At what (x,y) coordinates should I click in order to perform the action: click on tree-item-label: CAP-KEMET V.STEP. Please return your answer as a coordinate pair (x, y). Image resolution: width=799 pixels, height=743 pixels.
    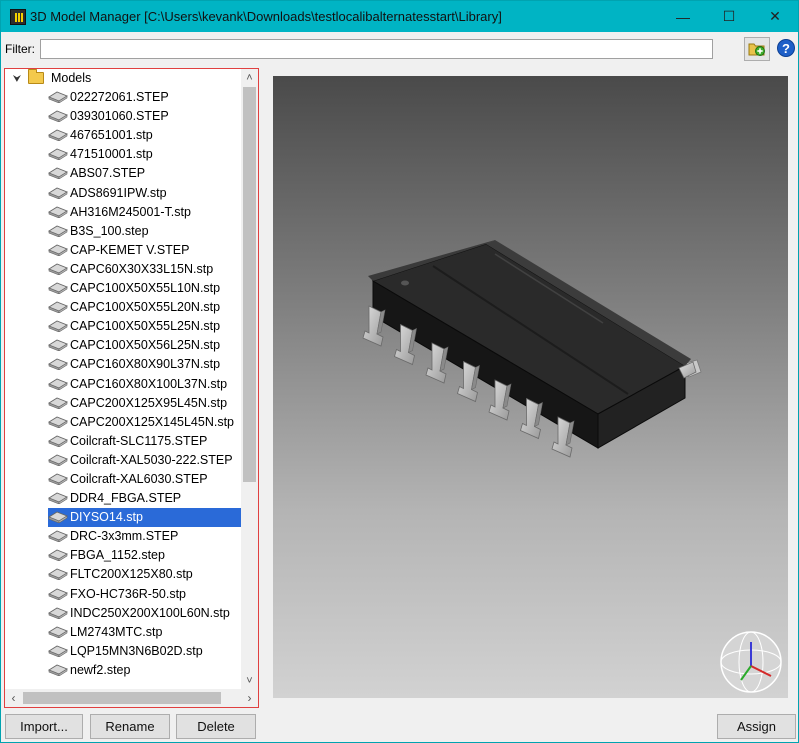
    Looking at the image, I should click on (130, 249).